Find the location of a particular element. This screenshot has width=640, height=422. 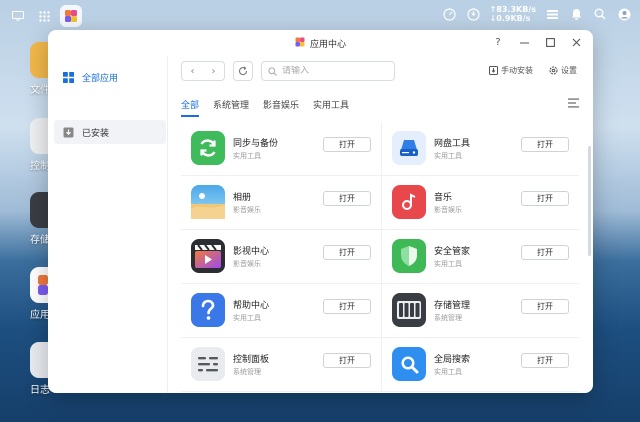

minimize-button is located at coordinates (524, 42).